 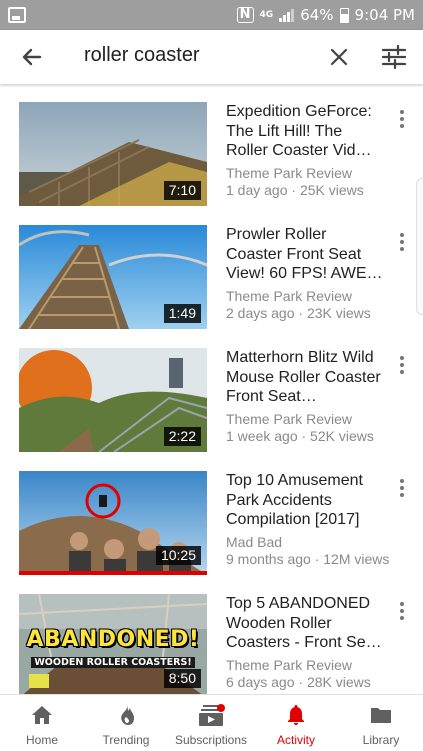 I want to click on nav-label: Home, so click(x=41, y=740).